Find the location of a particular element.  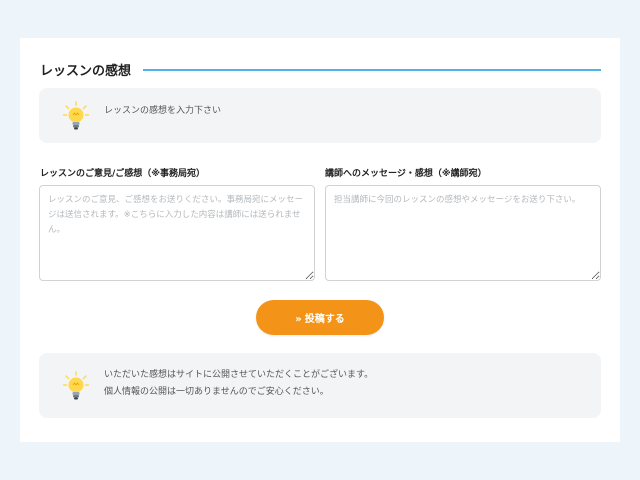

notice-line: 個人情報の公開は一切ありませんのでご安心ください。 is located at coordinates (216, 392).